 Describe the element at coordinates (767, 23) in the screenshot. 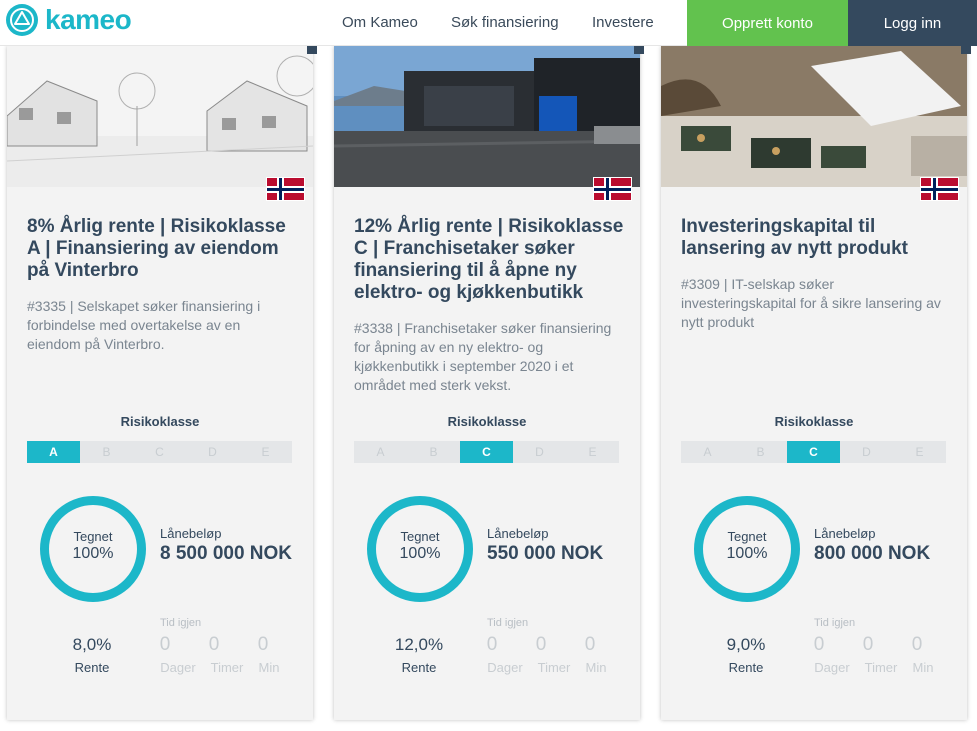

I see `create-account-button: Opprett konto` at that location.